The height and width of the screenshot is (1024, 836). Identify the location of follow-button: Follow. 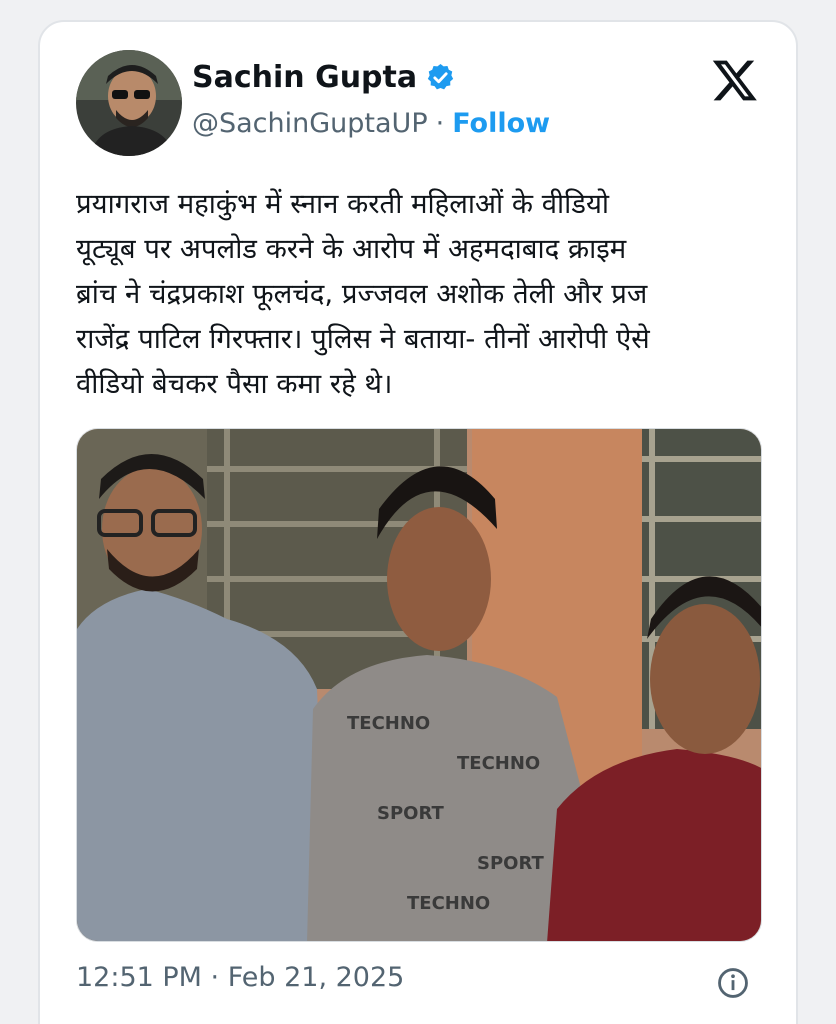
(501, 123).